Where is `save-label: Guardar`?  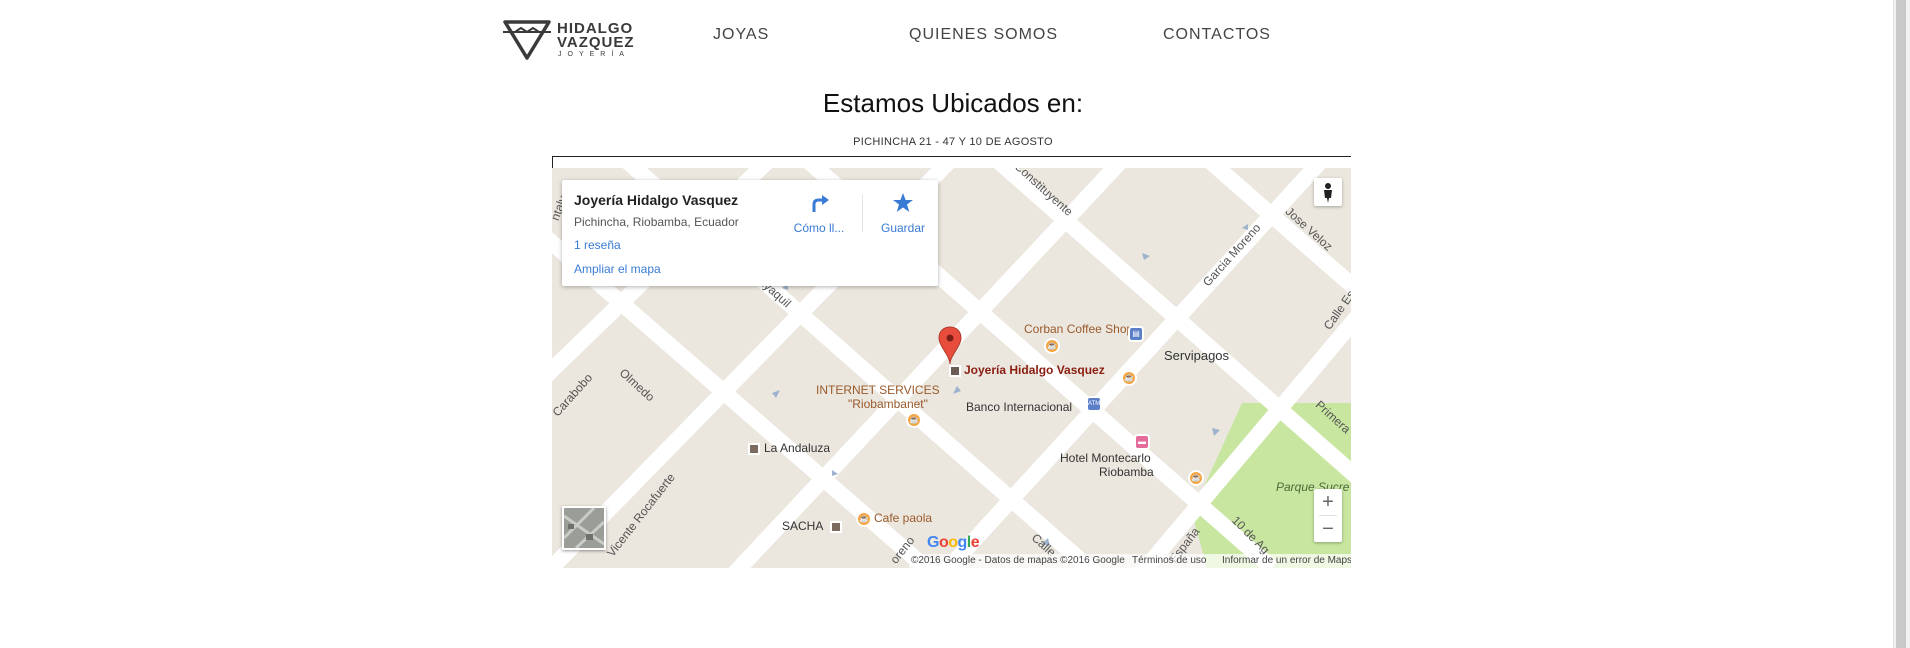 save-label: Guardar is located at coordinates (903, 228).